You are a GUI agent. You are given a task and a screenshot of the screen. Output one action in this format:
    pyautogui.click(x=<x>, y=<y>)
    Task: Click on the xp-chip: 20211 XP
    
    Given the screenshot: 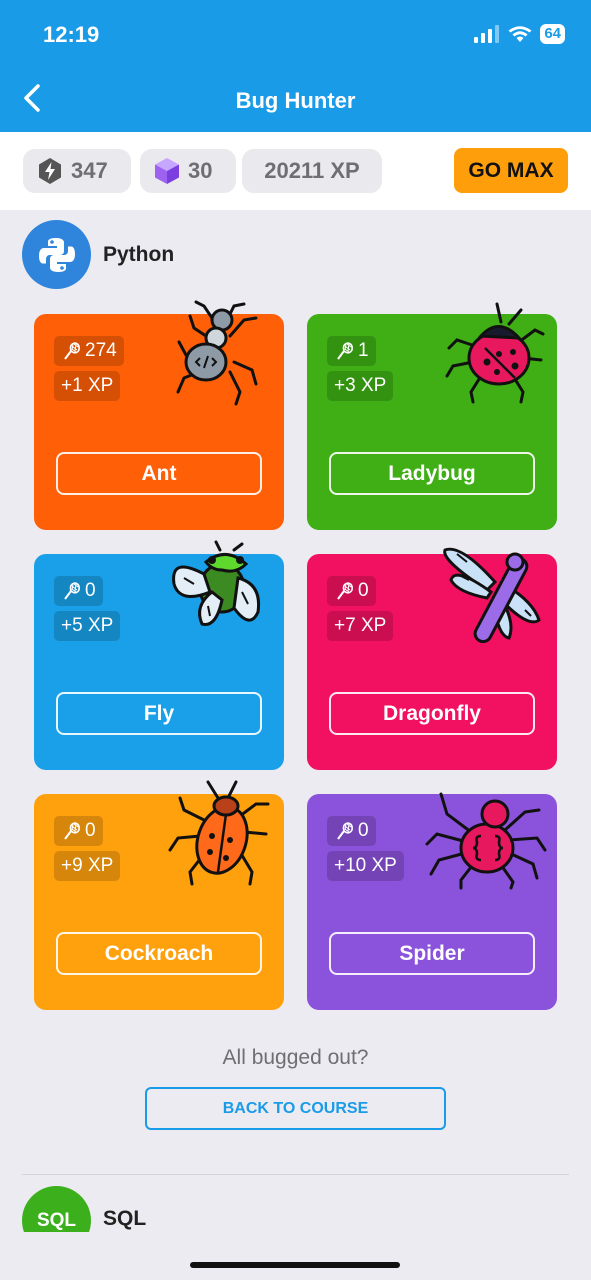 What is the action you would take?
    pyautogui.click(x=312, y=171)
    